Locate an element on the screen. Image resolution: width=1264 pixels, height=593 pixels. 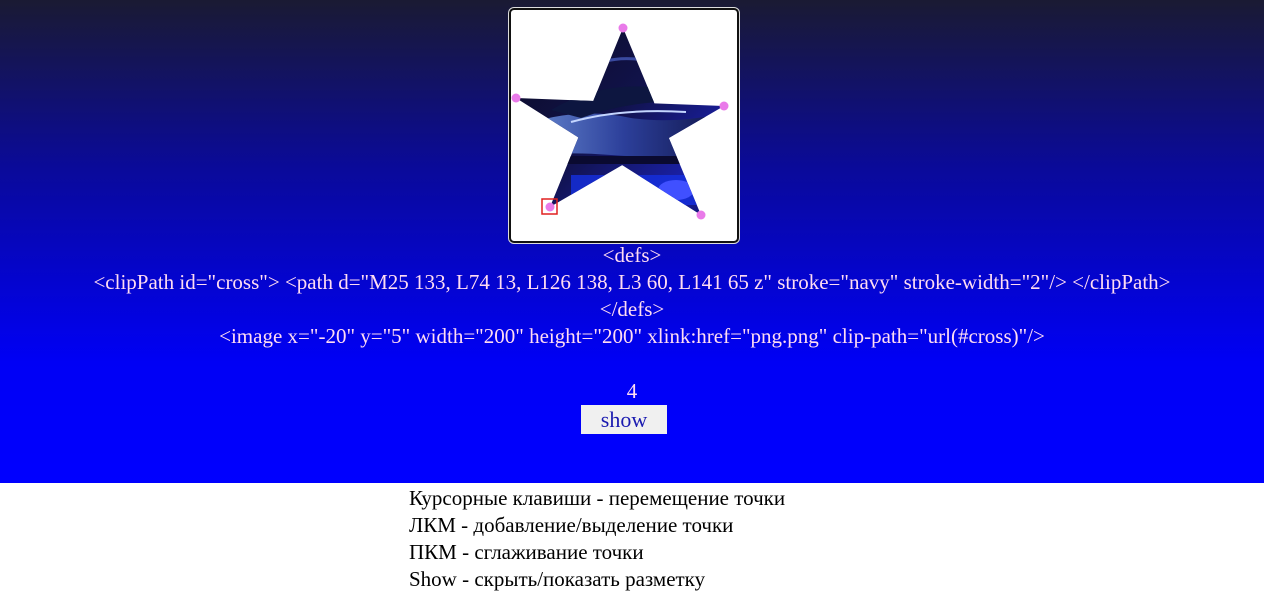
help-line-rmb: ПКМ - сглаживание точки is located at coordinates (526, 552).